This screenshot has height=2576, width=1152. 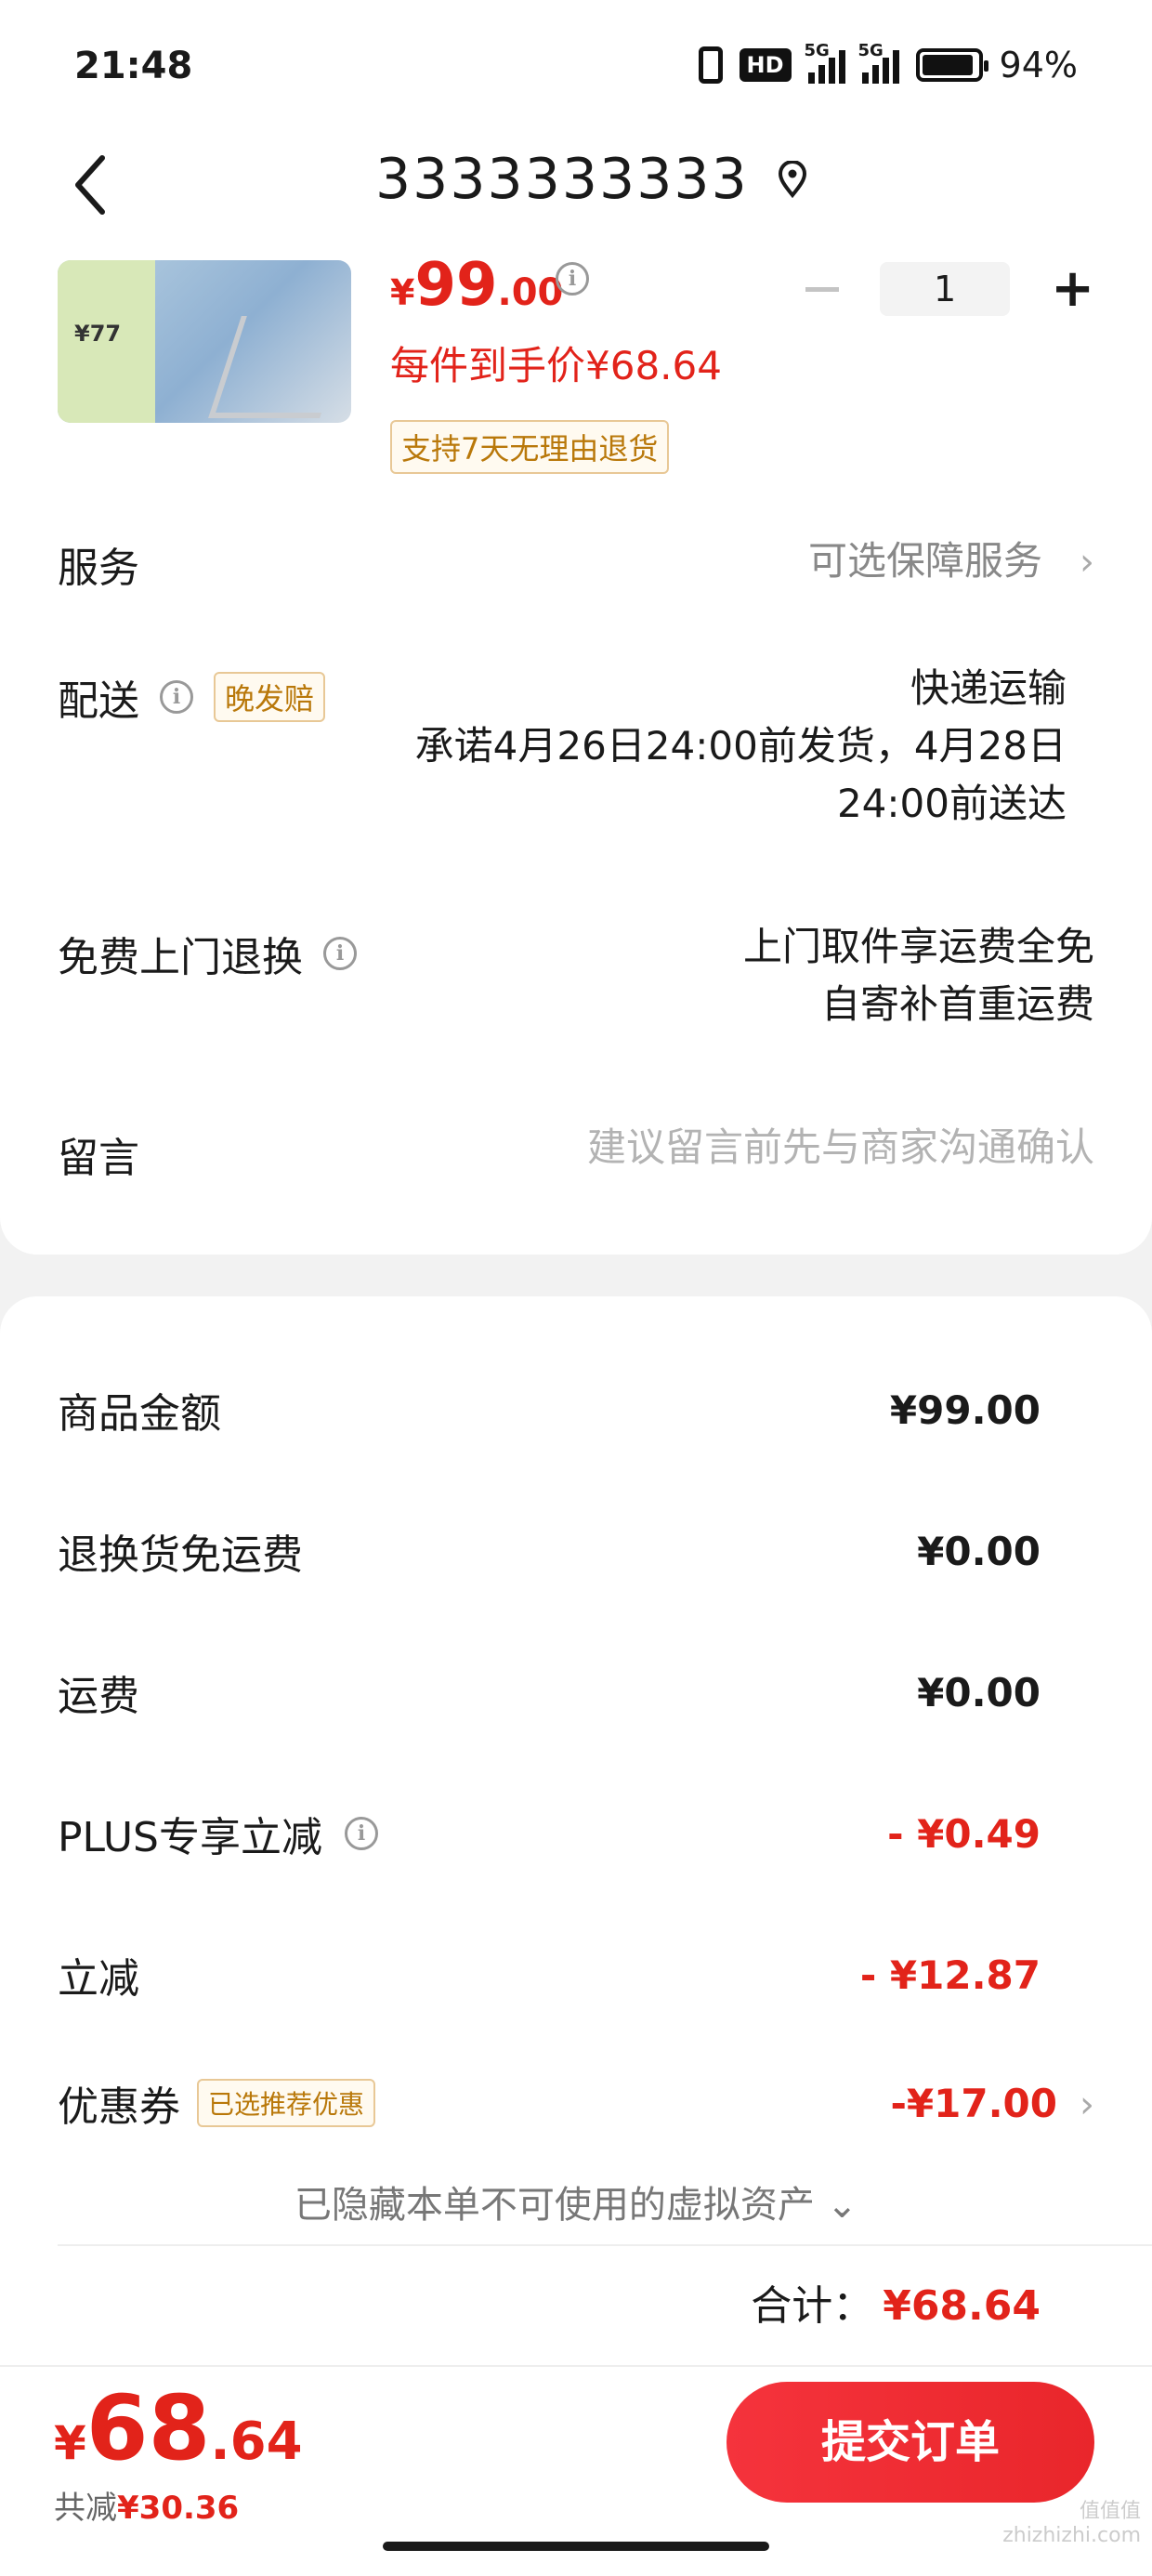 What do you see at coordinates (556, 365) in the screenshot?
I see `per-item-price: 每件到手价¥68.64` at bounding box center [556, 365].